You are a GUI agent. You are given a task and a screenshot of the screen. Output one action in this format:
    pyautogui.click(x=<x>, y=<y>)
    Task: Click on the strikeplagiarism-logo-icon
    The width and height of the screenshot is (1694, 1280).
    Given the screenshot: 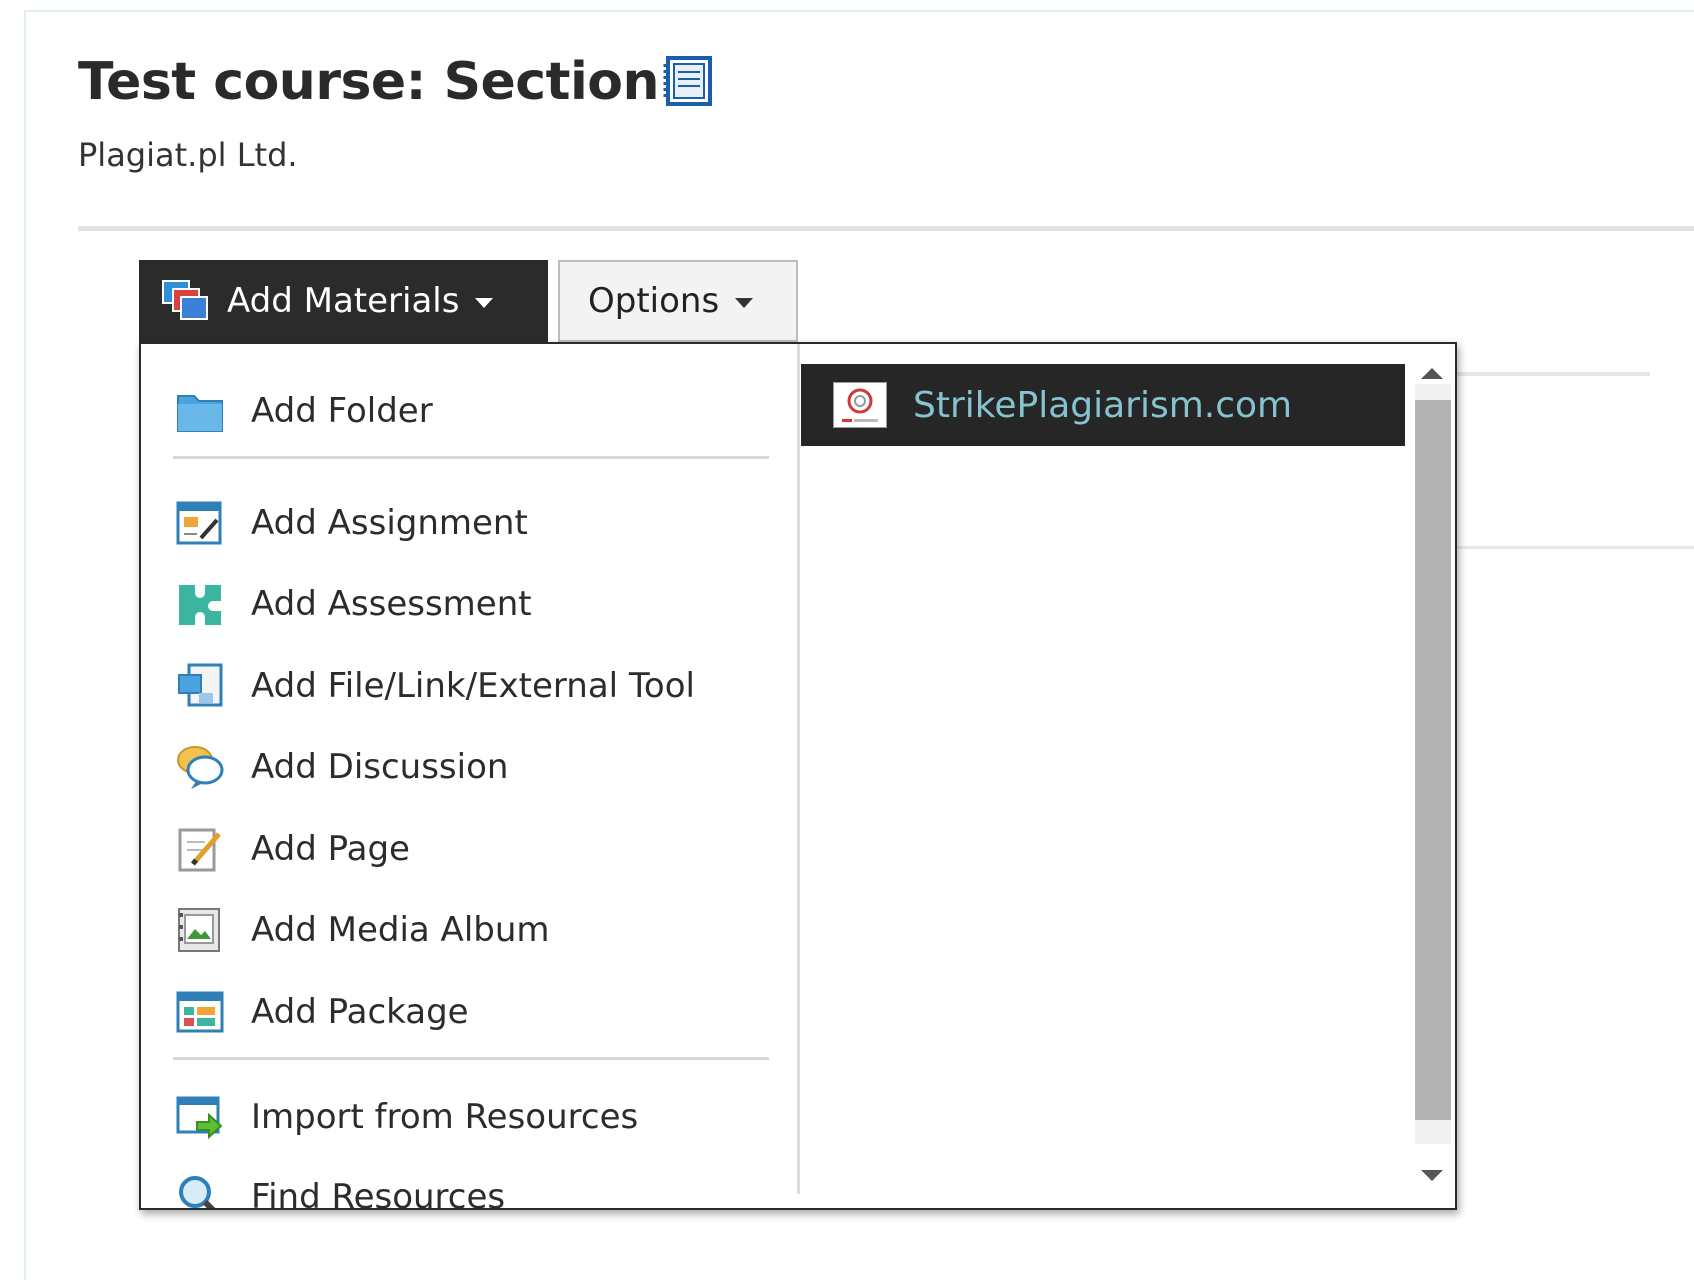 What is the action you would take?
    pyautogui.click(x=860, y=405)
    